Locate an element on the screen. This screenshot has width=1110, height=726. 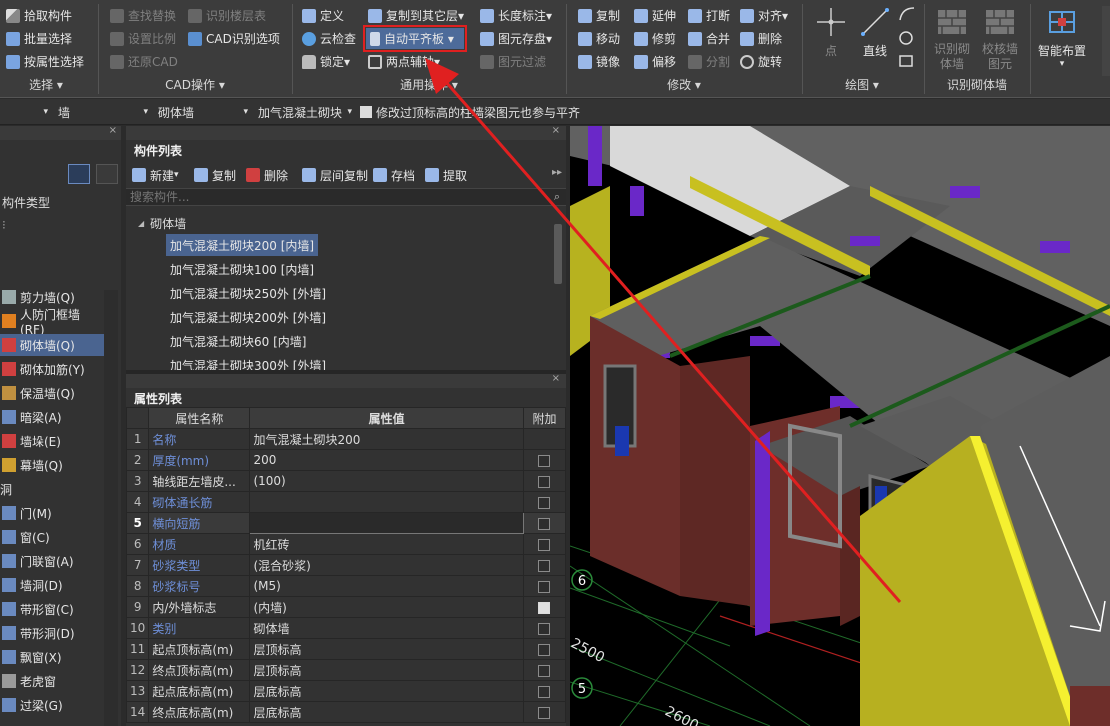
group-label-identify-wall: 识别砌体墙 is located at coordinates (977, 85).